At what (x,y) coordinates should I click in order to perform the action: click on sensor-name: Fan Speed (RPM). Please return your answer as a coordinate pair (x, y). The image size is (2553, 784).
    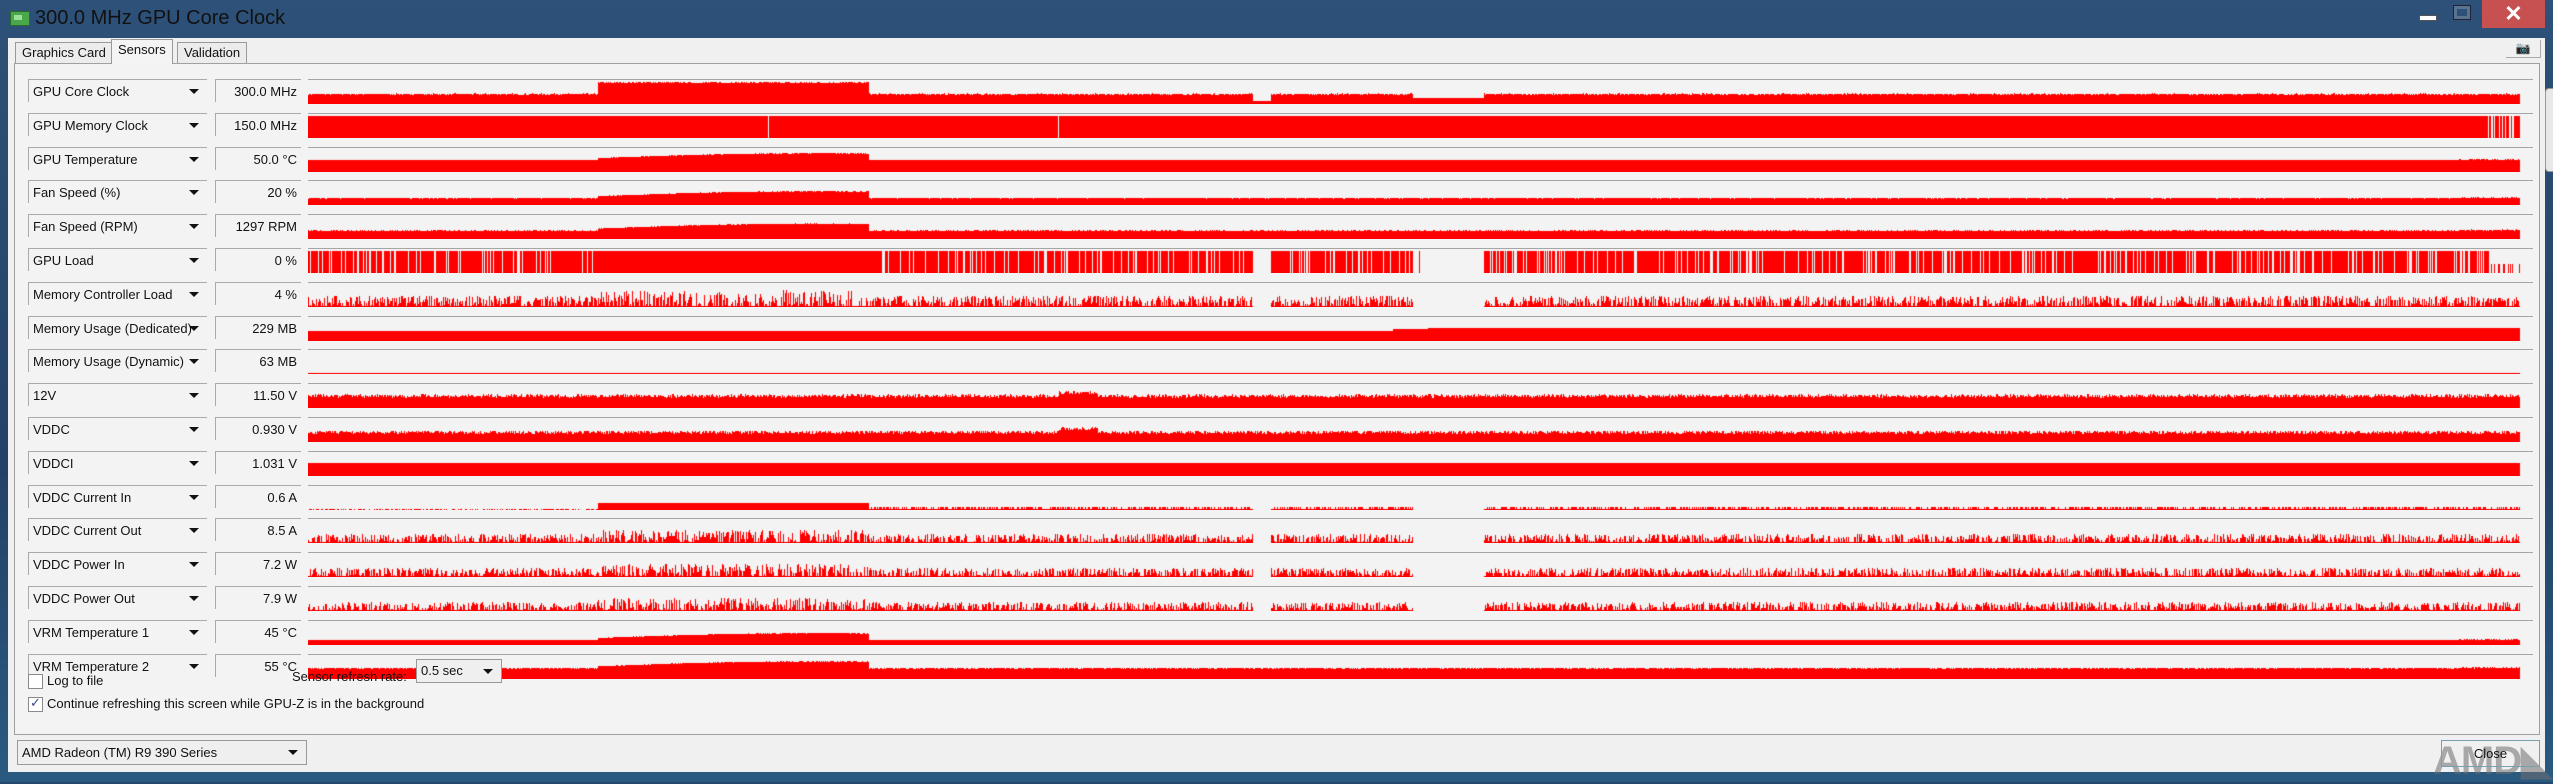
    Looking at the image, I should click on (85, 227).